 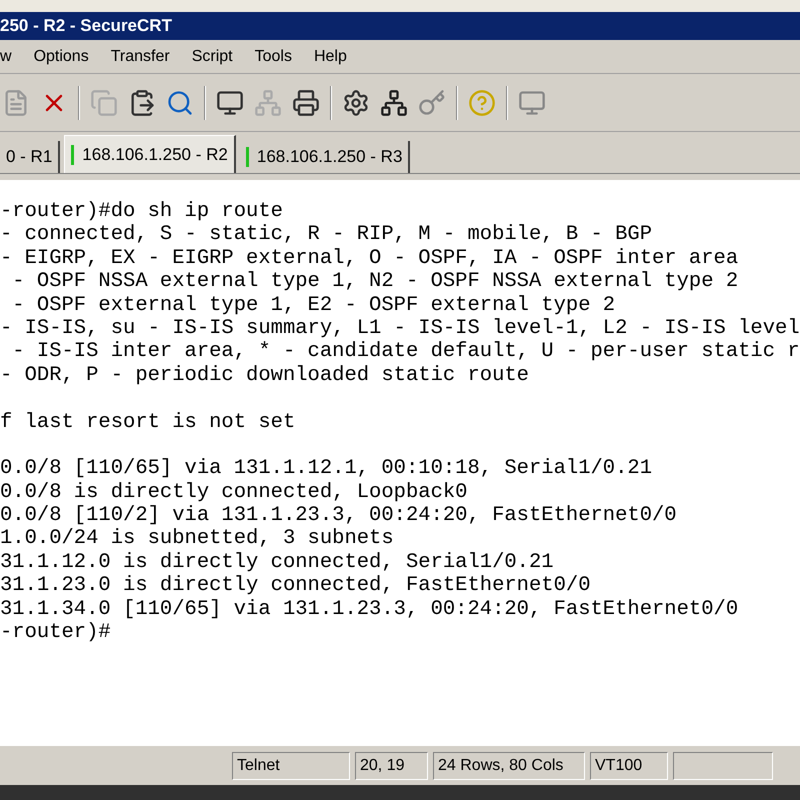 What do you see at coordinates (356, 102) in the screenshot?
I see `settings-icon` at bounding box center [356, 102].